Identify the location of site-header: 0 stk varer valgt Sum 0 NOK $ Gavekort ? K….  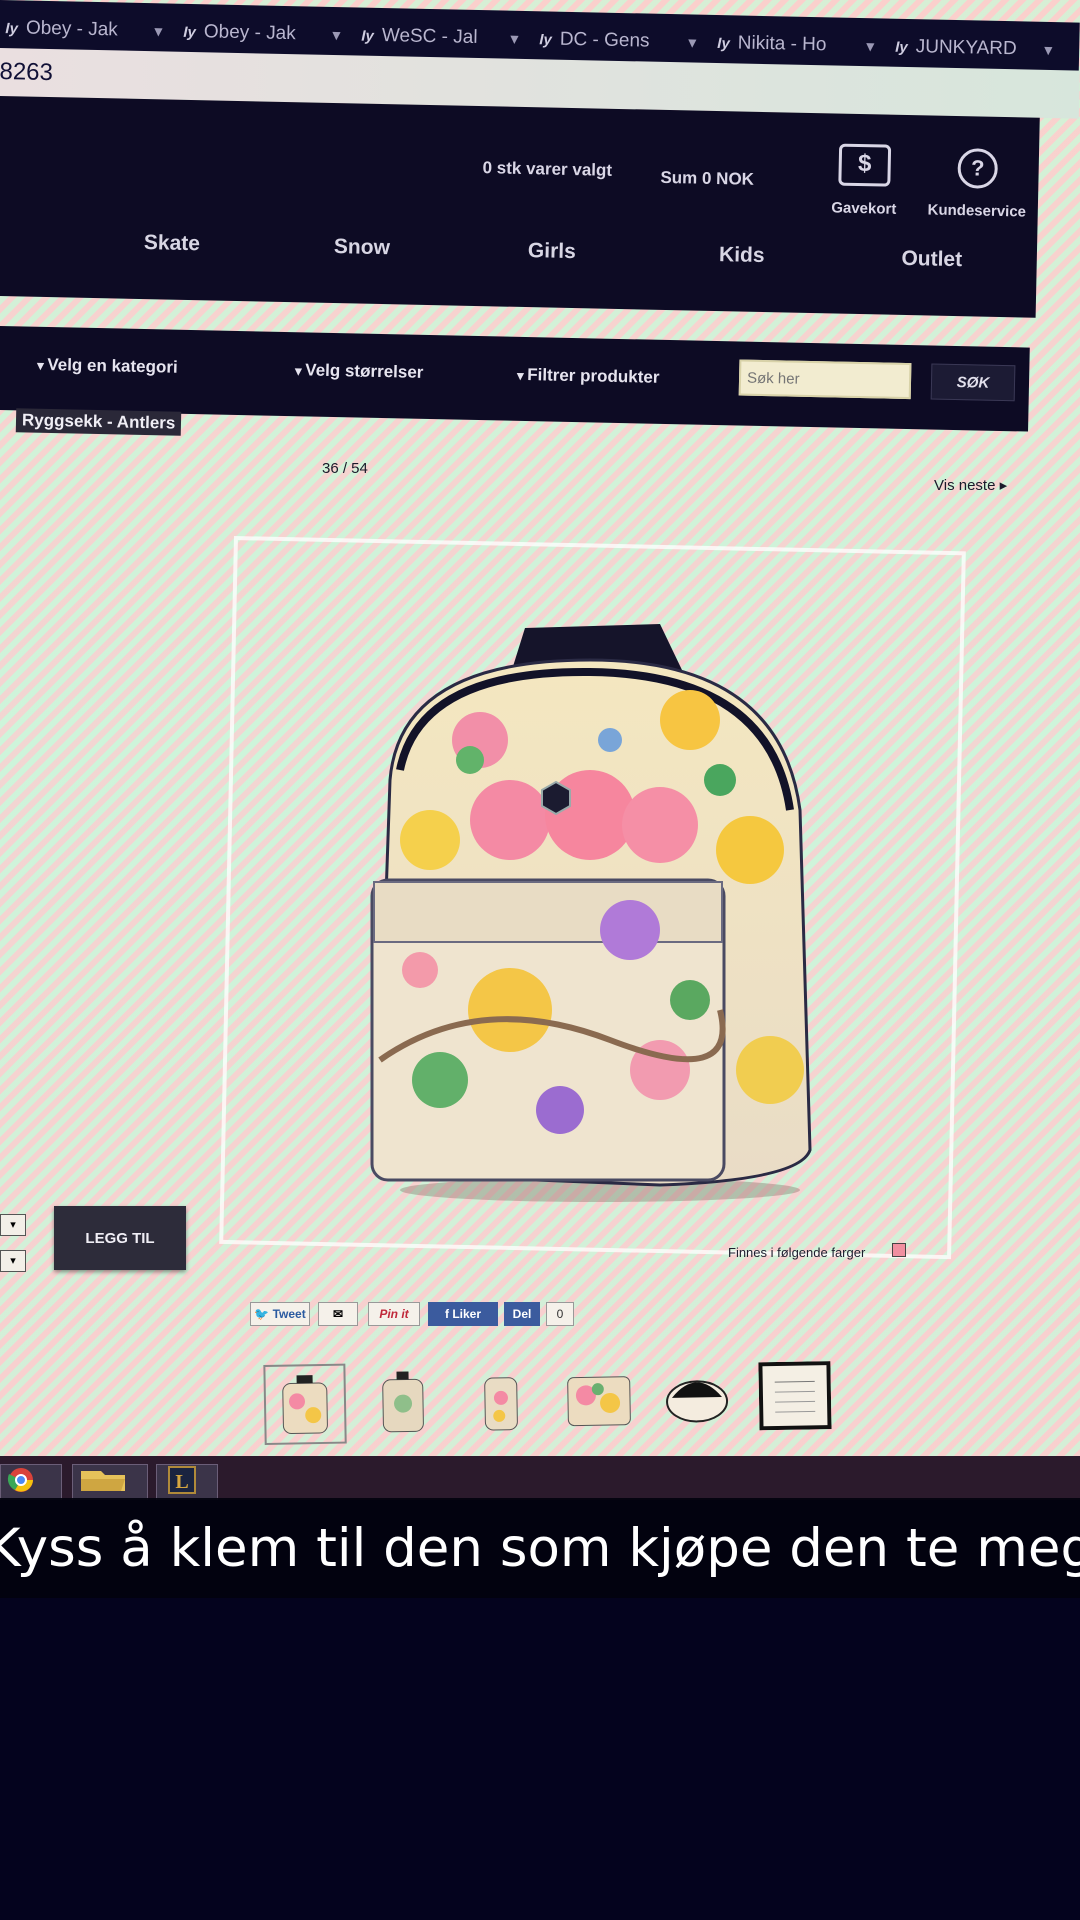
(520, 207).